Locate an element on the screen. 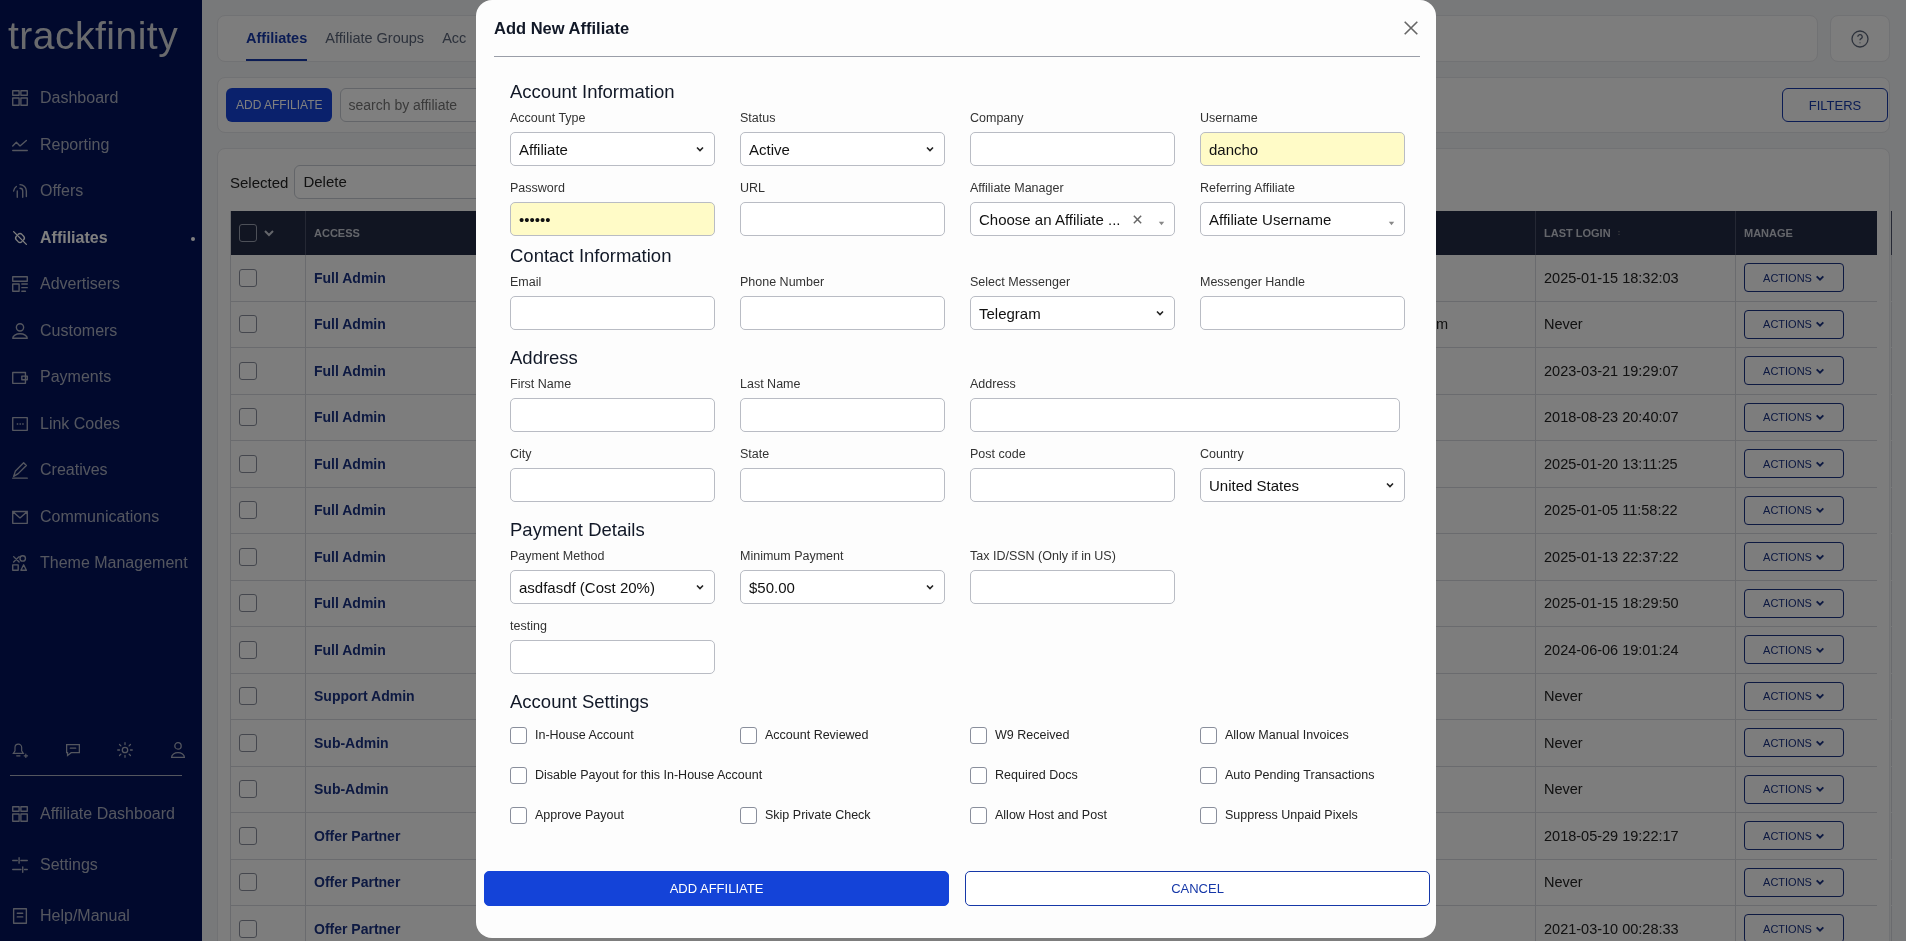 Image resolution: width=1906 pixels, height=941 pixels. combo-field: Affiliate Username is located at coordinates (1302, 219).